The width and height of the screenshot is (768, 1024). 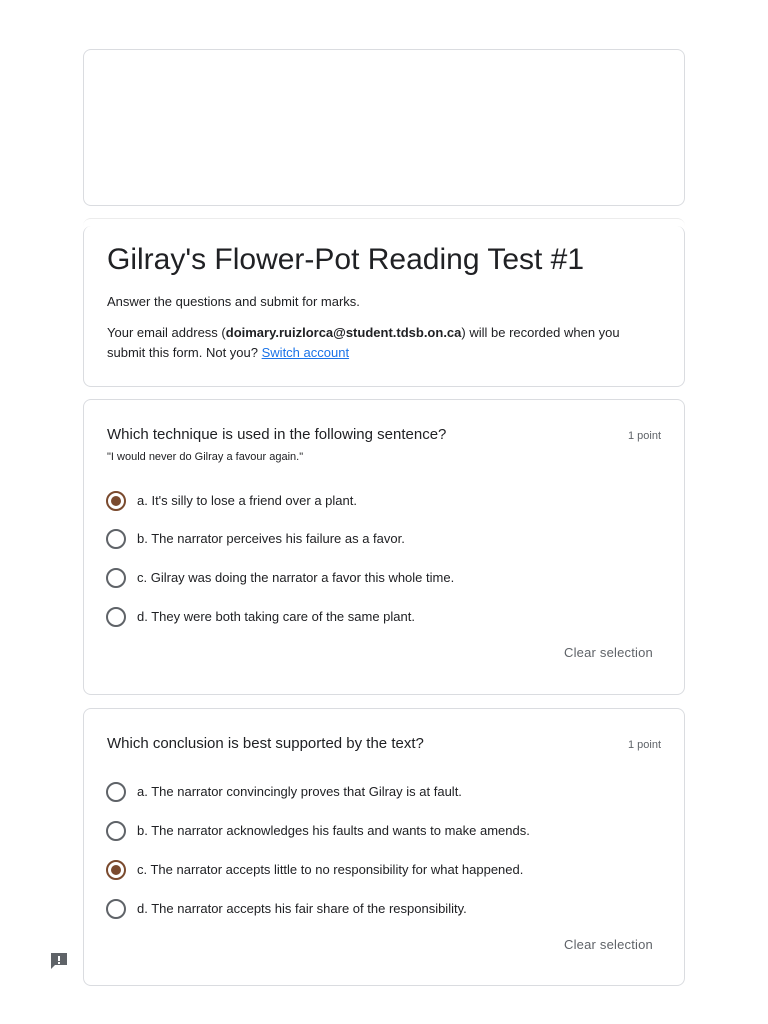 What do you see at coordinates (346, 259) in the screenshot?
I see `form-title: Gilray's Flower-Pot Reading Test #1` at bounding box center [346, 259].